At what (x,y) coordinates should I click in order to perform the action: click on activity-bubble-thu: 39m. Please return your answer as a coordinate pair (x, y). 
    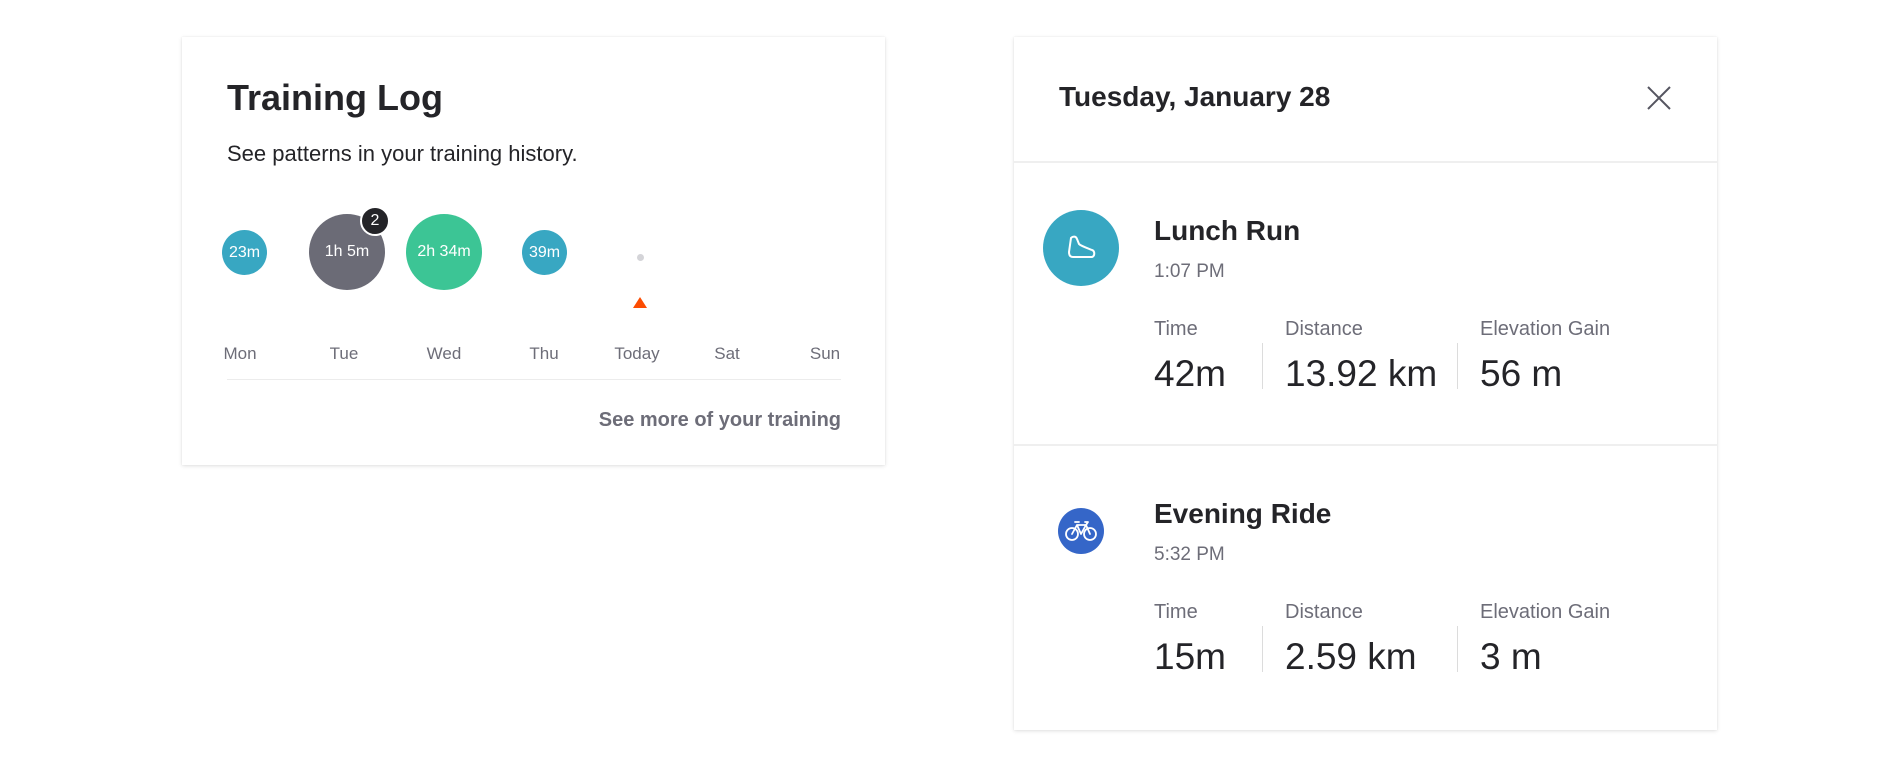
    Looking at the image, I should click on (544, 252).